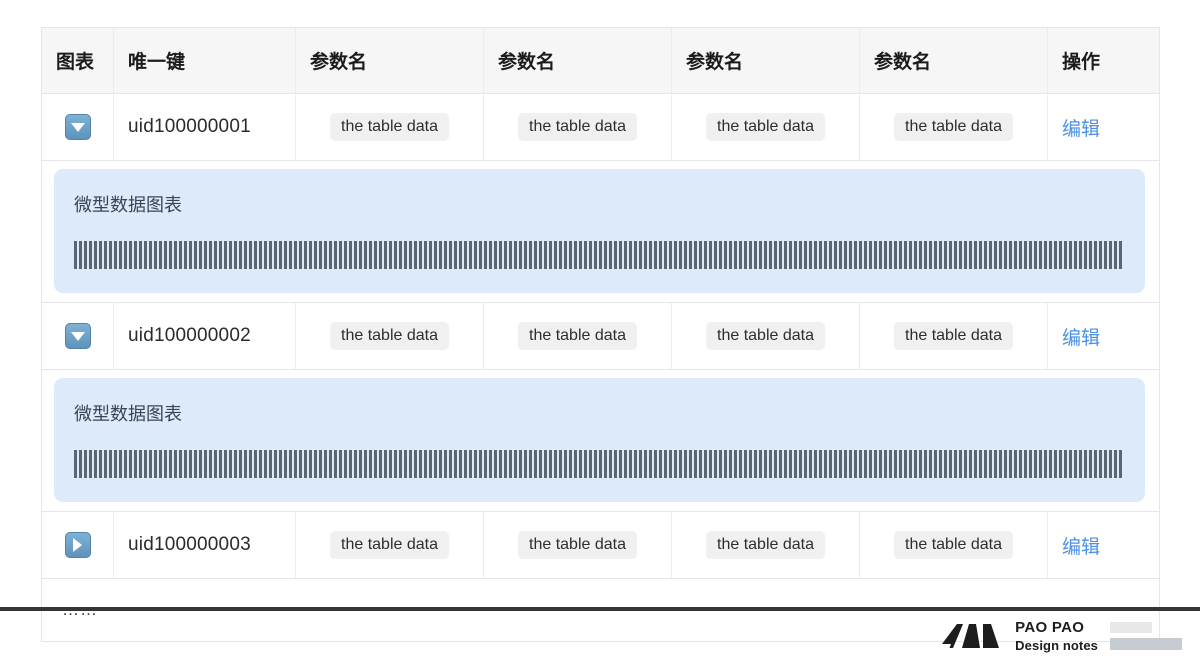 The image size is (1200, 667). I want to click on row-toggle-cell, so click(78, 336).